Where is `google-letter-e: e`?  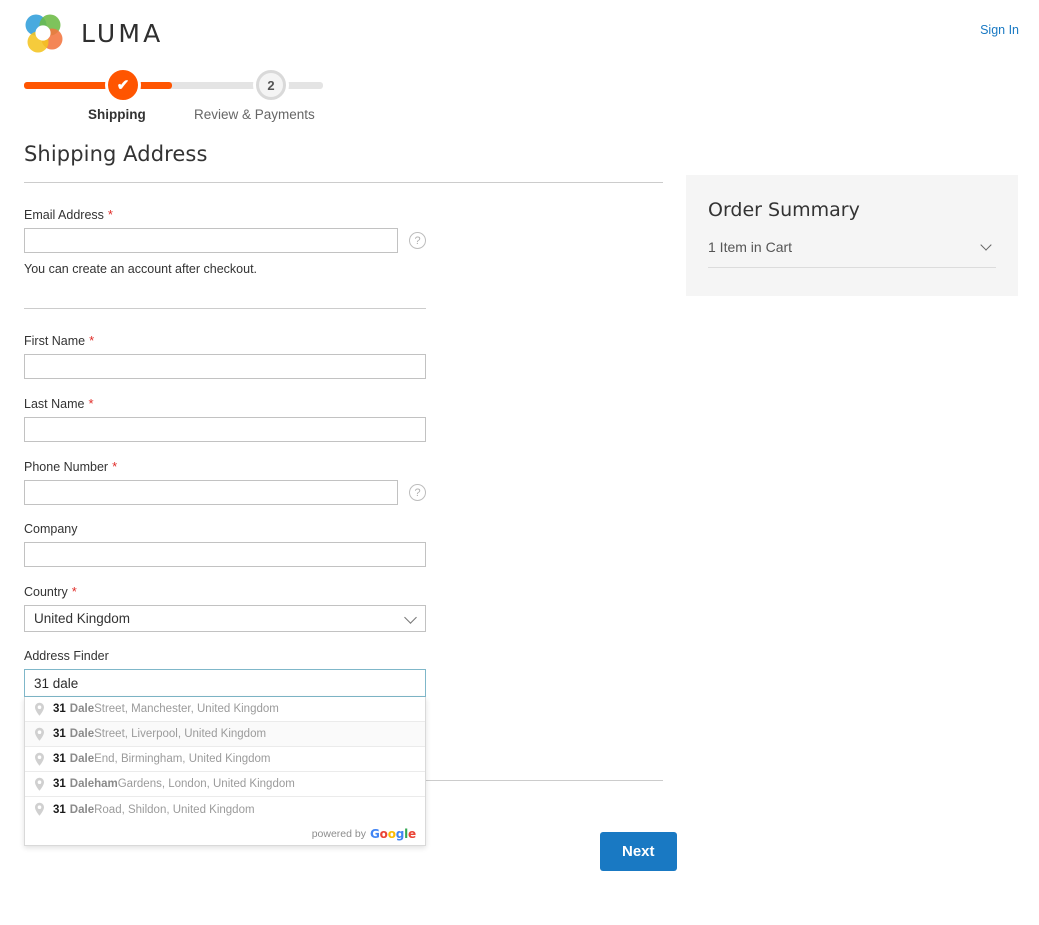
google-letter-e: e is located at coordinates (412, 833).